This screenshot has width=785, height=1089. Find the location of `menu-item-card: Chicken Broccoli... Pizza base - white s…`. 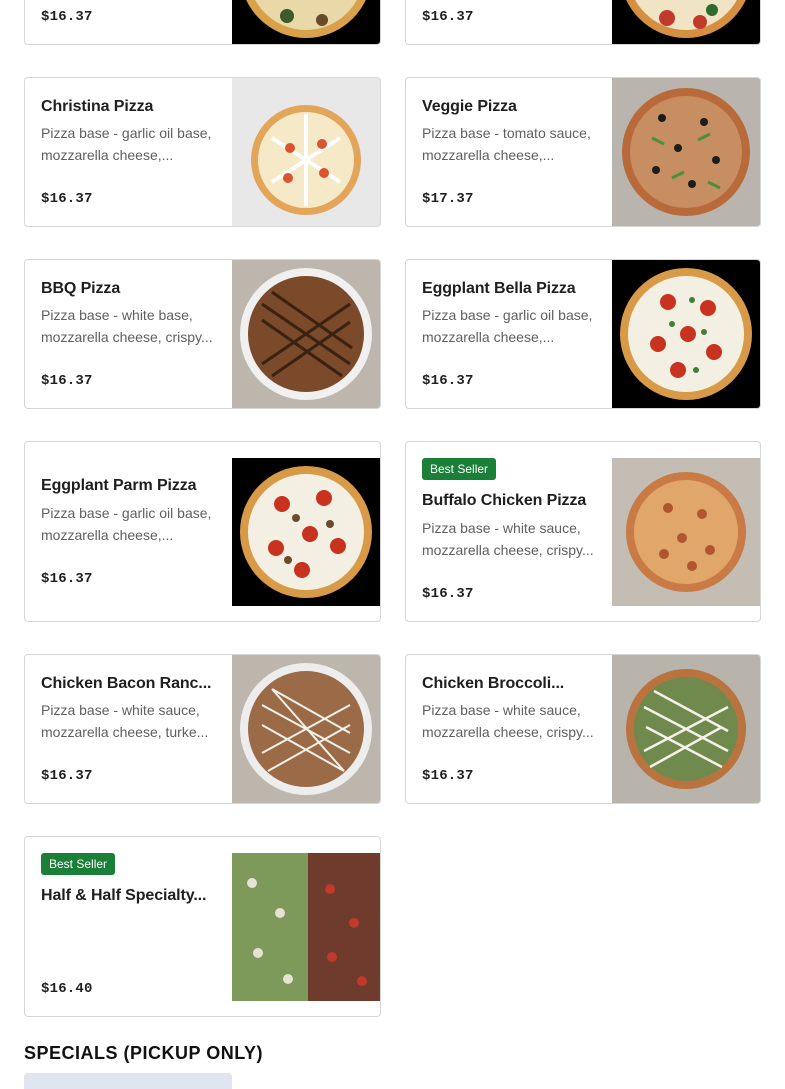

menu-item-card: Chicken Broccoli... Pizza base - white s… is located at coordinates (583, 729).